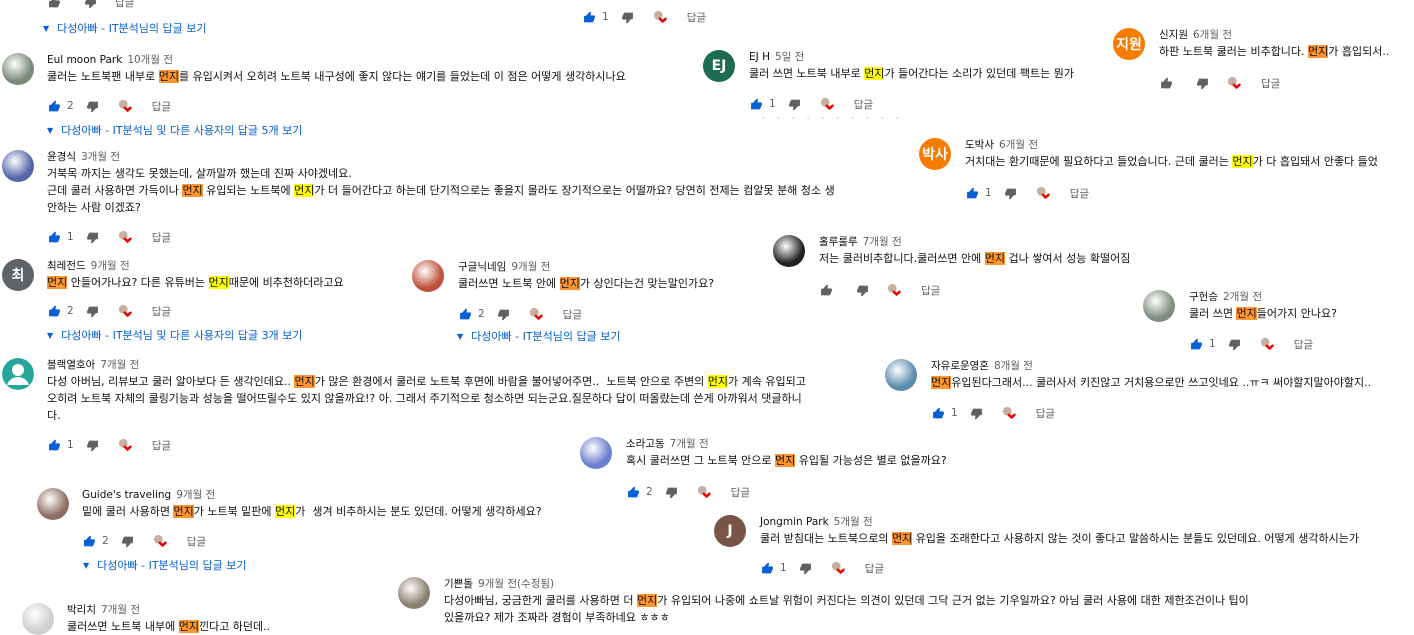  What do you see at coordinates (645, 444) in the screenshot?
I see `comment-author: 소라고동` at bounding box center [645, 444].